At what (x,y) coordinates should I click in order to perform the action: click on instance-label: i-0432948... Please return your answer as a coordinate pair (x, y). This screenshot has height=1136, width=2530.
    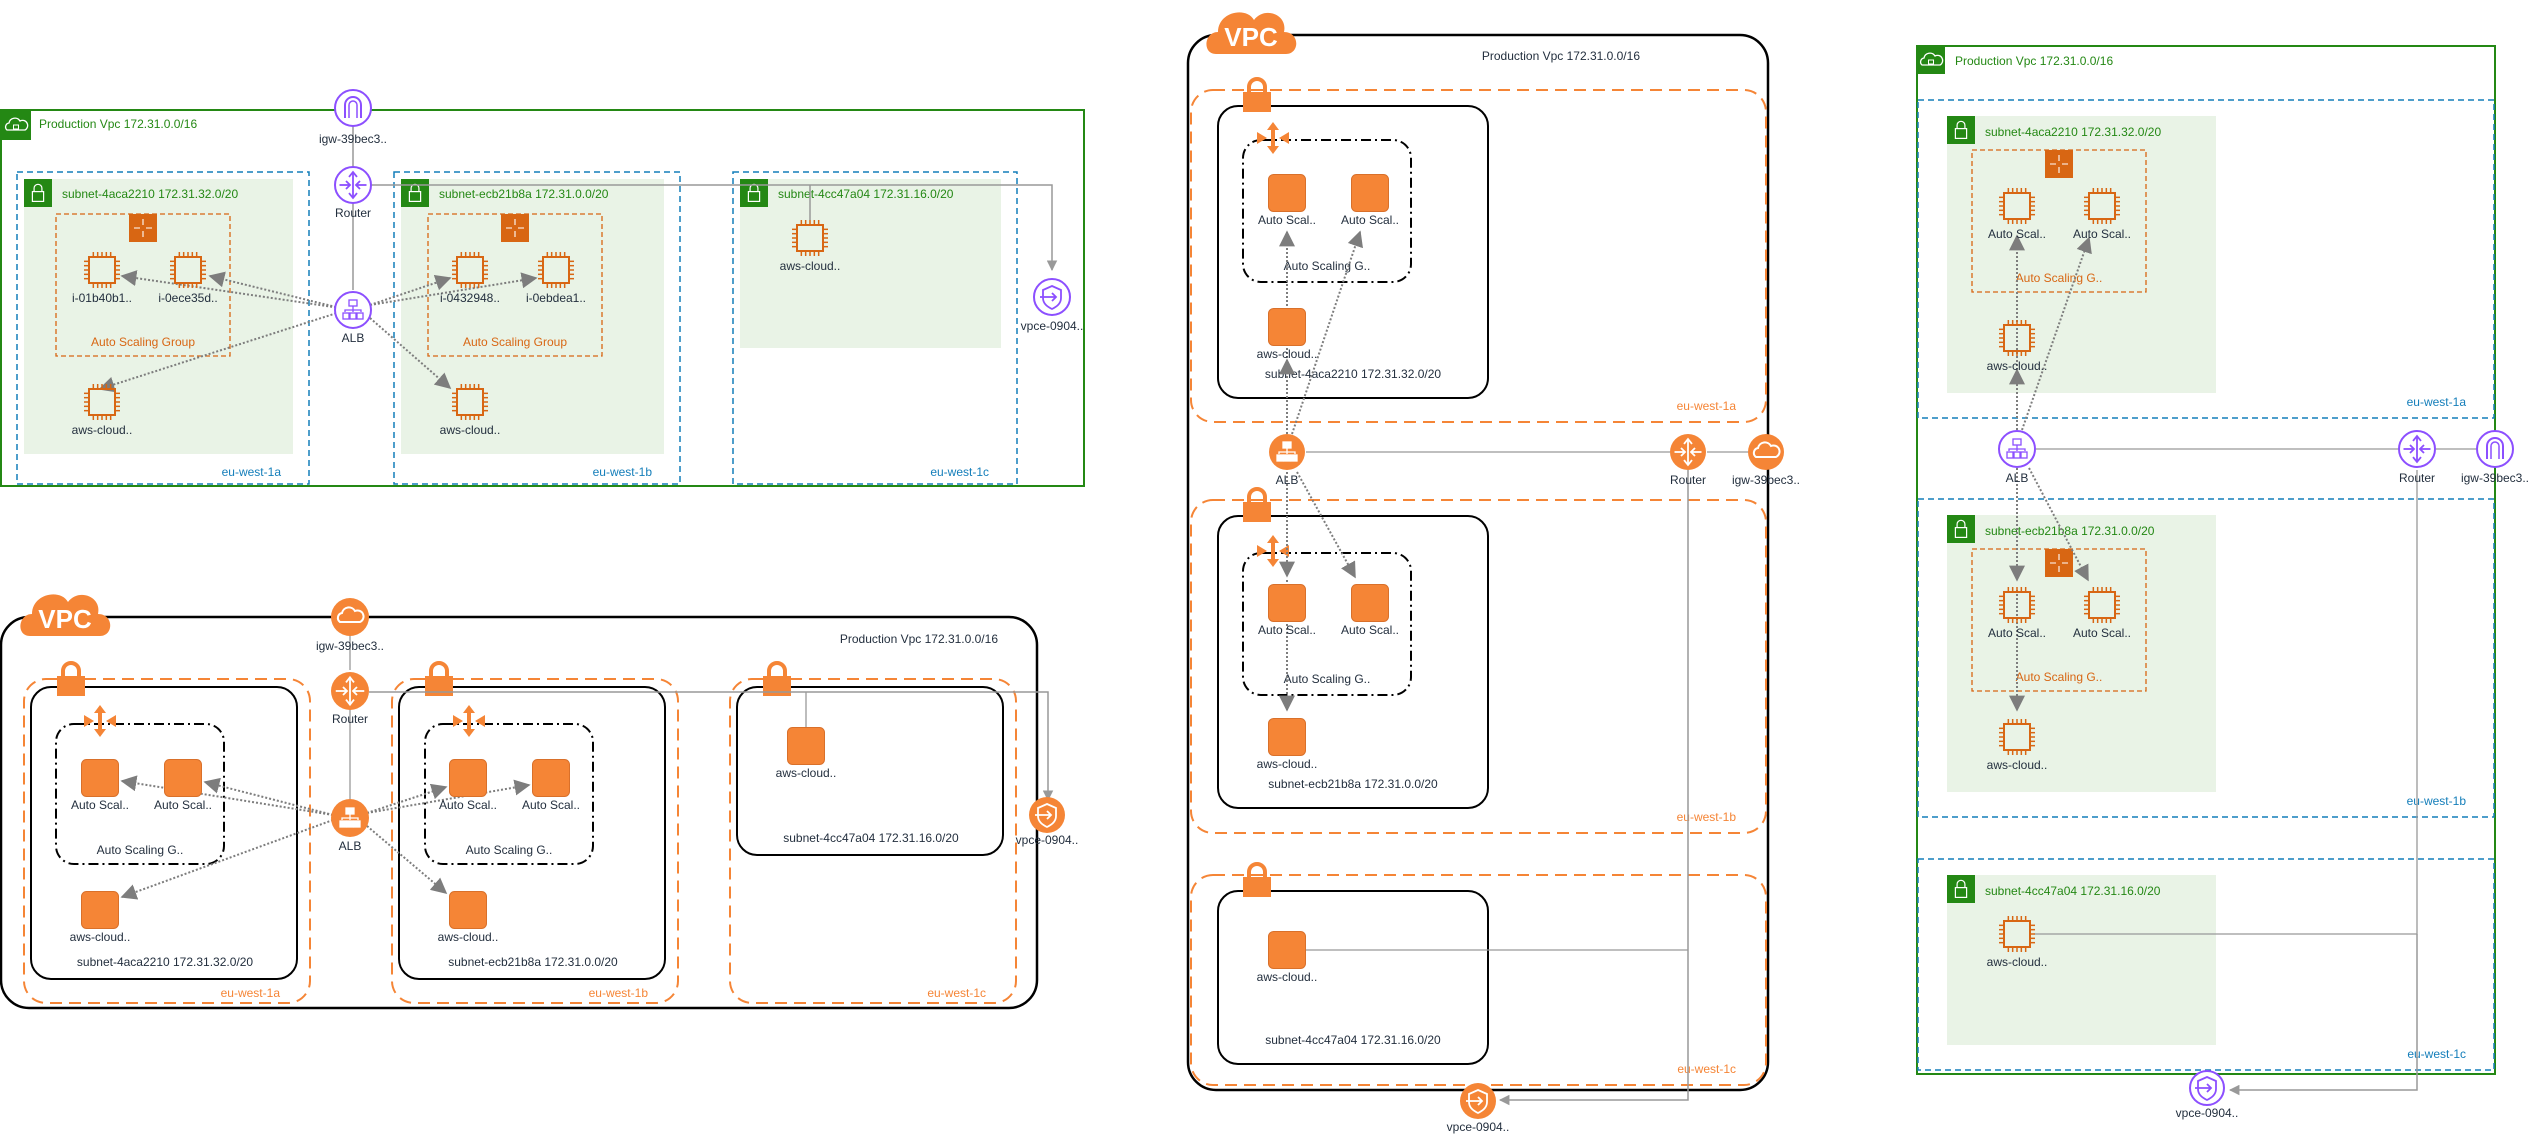
    Looking at the image, I should click on (470, 298).